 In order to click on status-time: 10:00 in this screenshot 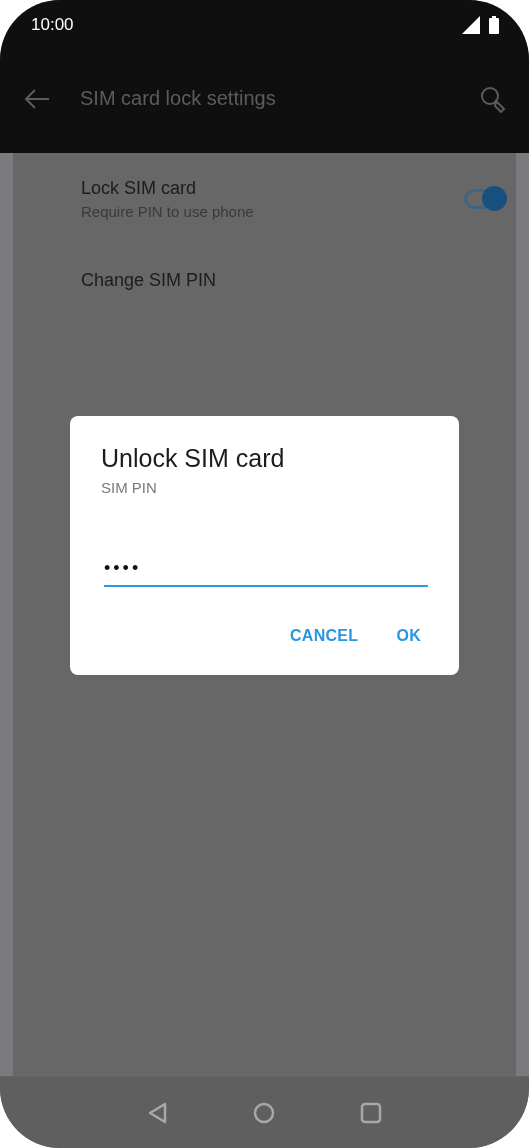, I will do `click(52, 25)`.